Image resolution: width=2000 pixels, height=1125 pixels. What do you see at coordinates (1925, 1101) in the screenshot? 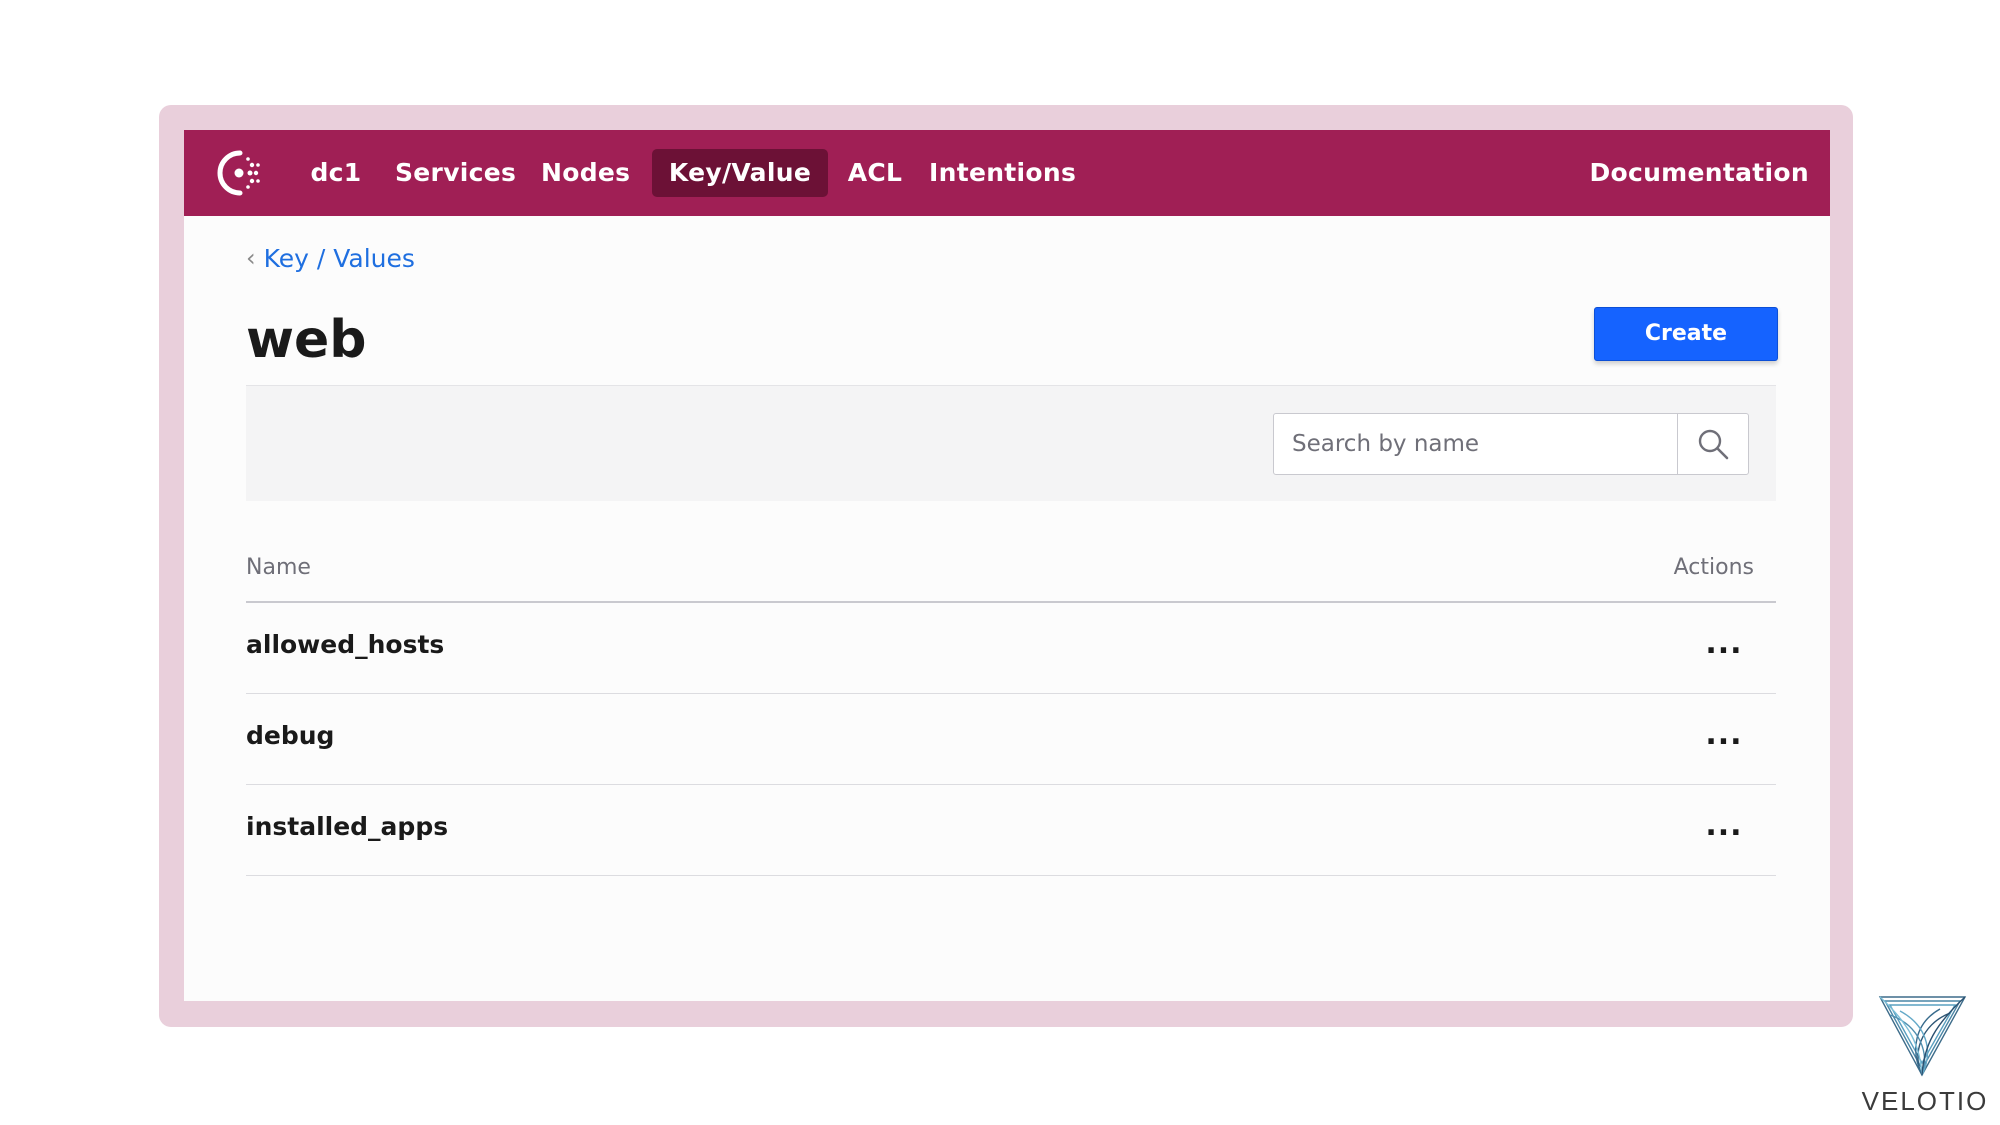
I see `velotio-wordmark: VELOTIO` at bounding box center [1925, 1101].